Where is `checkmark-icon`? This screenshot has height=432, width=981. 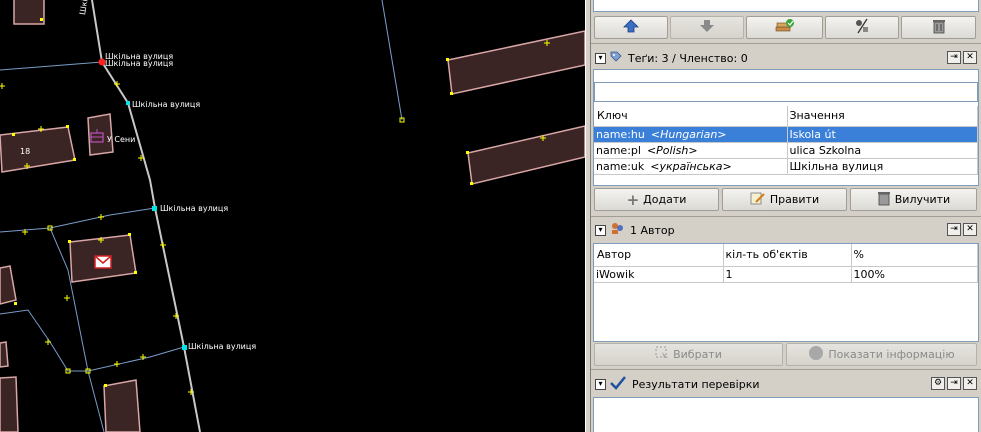
checkmark-icon is located at coordinates (618, 384).